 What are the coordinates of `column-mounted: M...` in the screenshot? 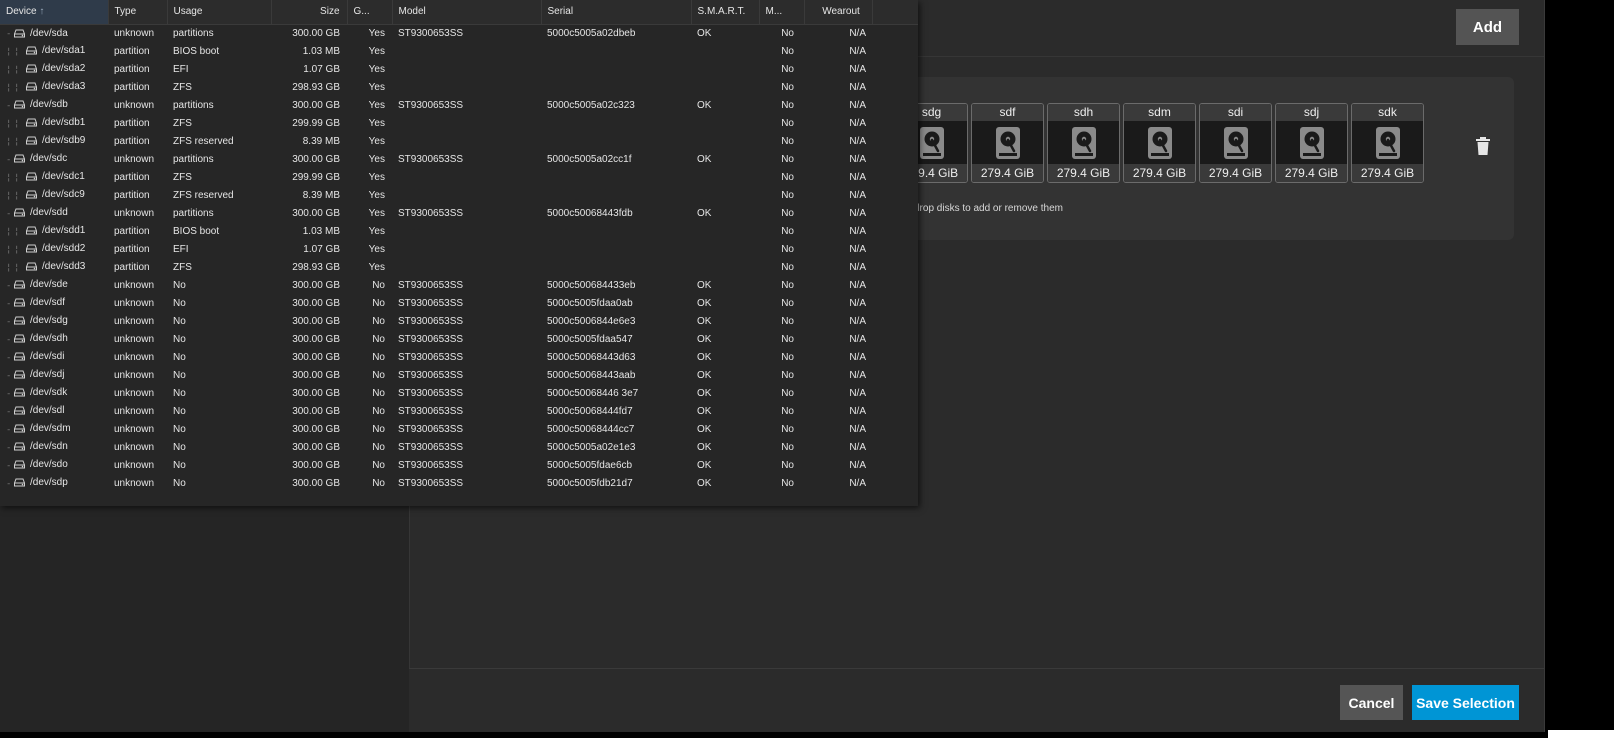 It's located at (782, 12).